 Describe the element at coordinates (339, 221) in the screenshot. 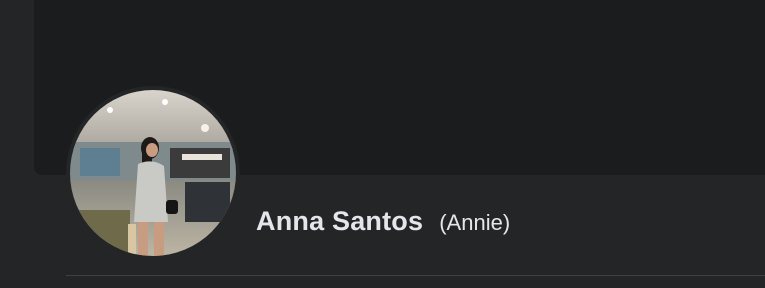

I see `profile-name: Anna Santos` at that location.